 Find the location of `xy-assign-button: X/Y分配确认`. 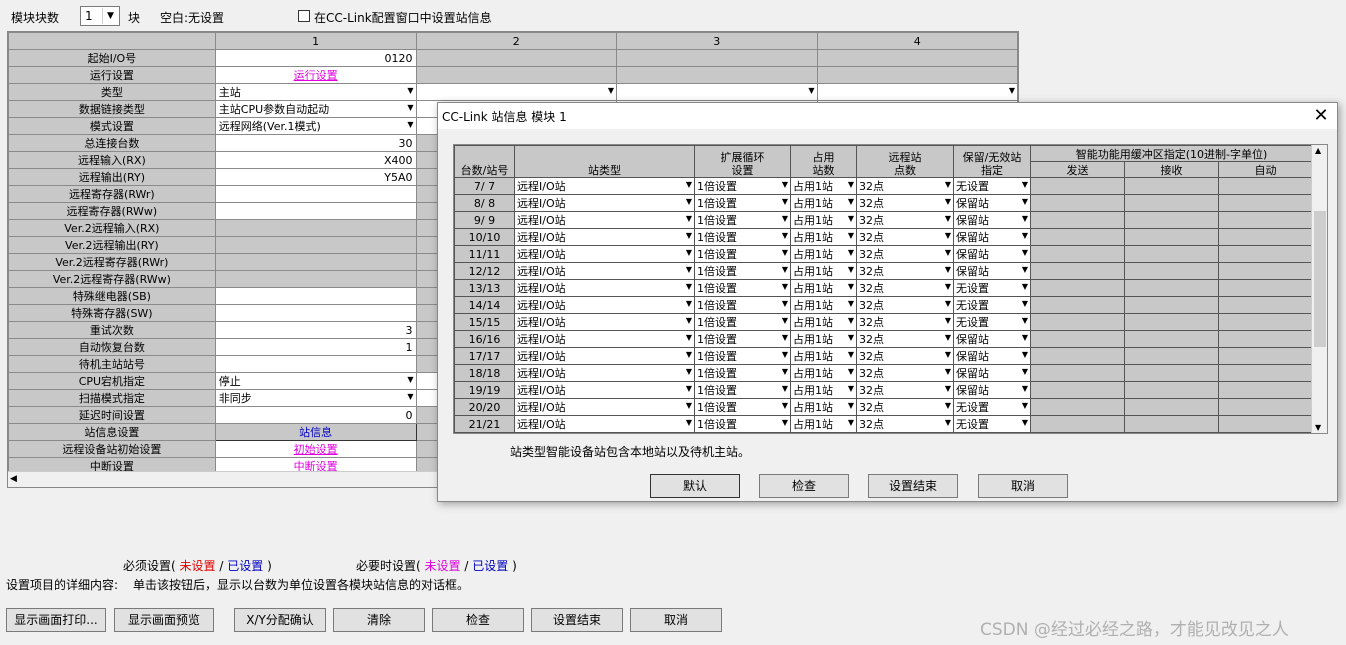

xy-assign-button: X/Y分配确认 is located at coordinates (280, 620).